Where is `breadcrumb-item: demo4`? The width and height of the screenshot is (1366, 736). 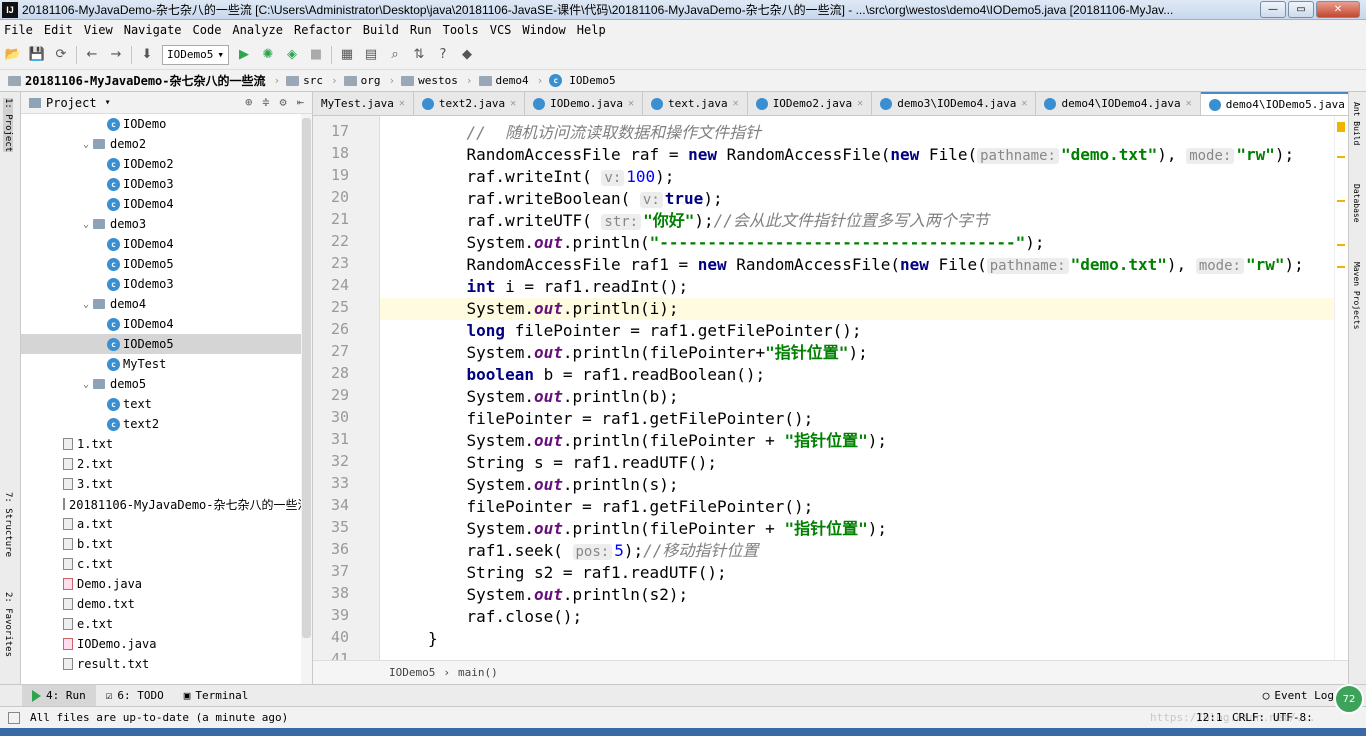 breadcrumb-item: demo4 is located at coordinates (503, 80).